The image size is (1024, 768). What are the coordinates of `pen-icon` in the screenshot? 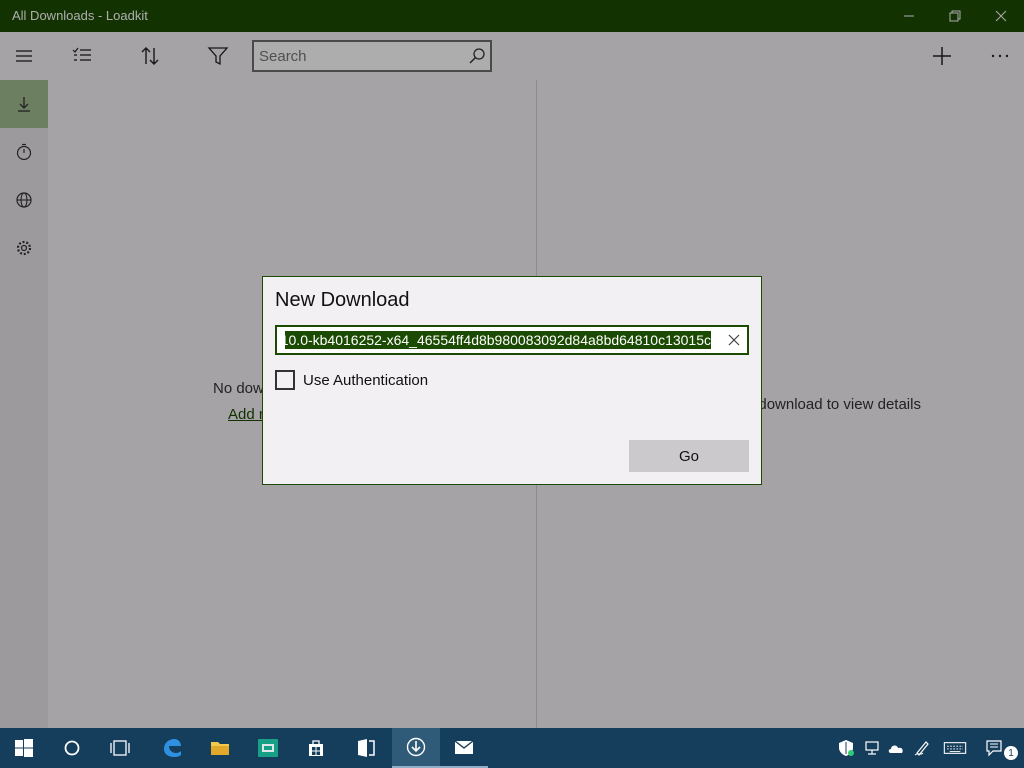 It's located at (921, 748).